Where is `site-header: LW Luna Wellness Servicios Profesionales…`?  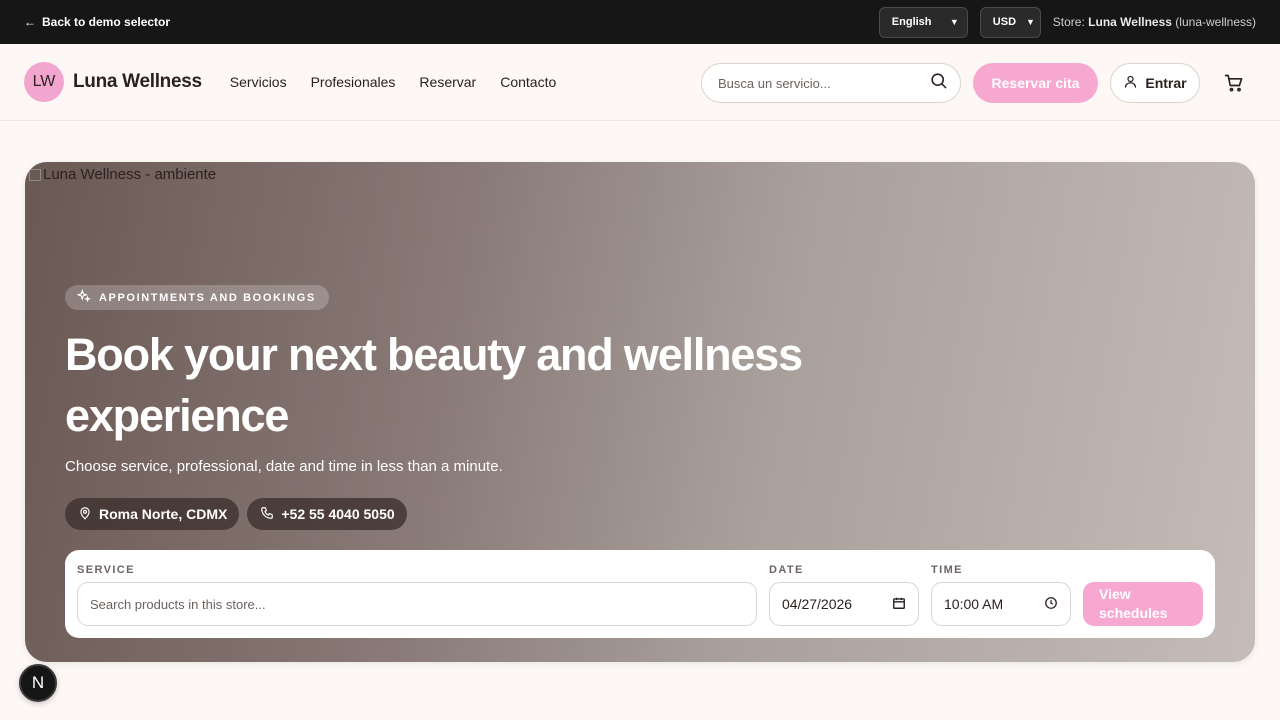
site-header: LW Luna Wellness Servicios Profesionales… is located at coordinates (640, 82).